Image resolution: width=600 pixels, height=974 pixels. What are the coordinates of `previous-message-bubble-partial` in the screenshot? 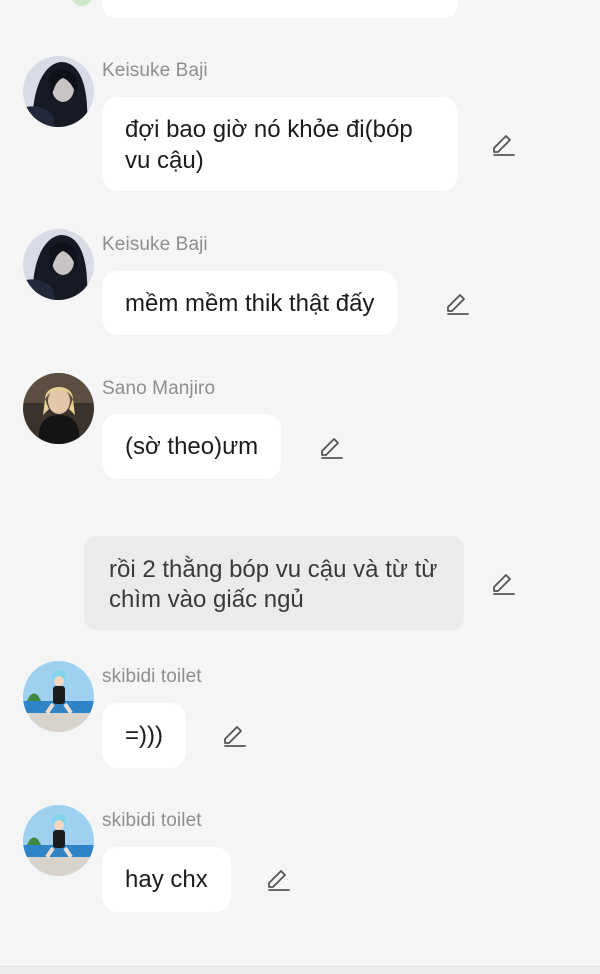 It's located at (280, 9).